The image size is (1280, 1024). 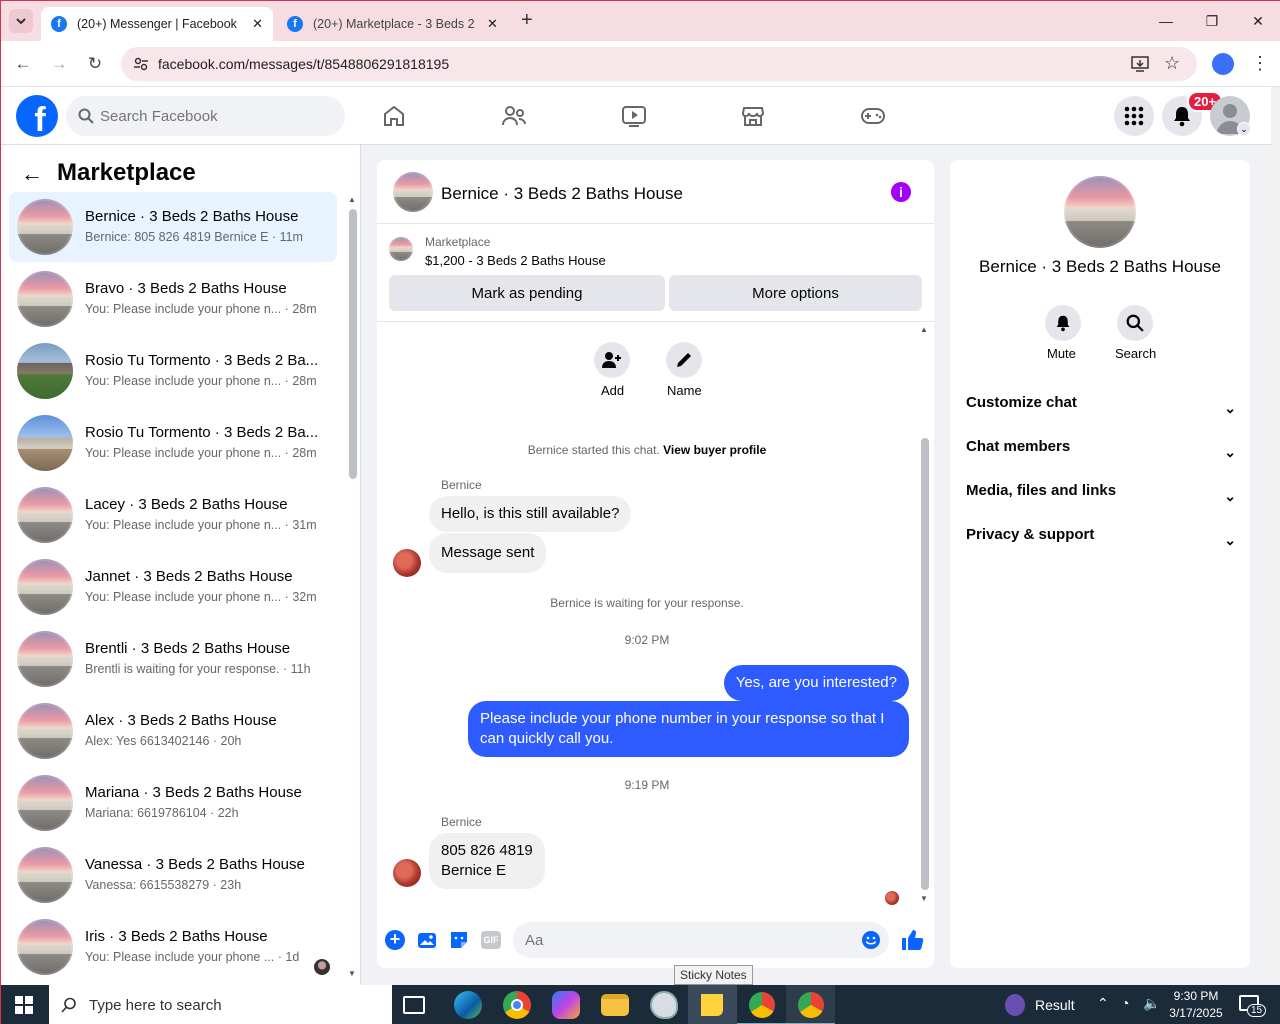 What do you see at coordinates (1134, 116) in the screenshot?
I see `menu-grid-button` at bounding box center [1134, 116].